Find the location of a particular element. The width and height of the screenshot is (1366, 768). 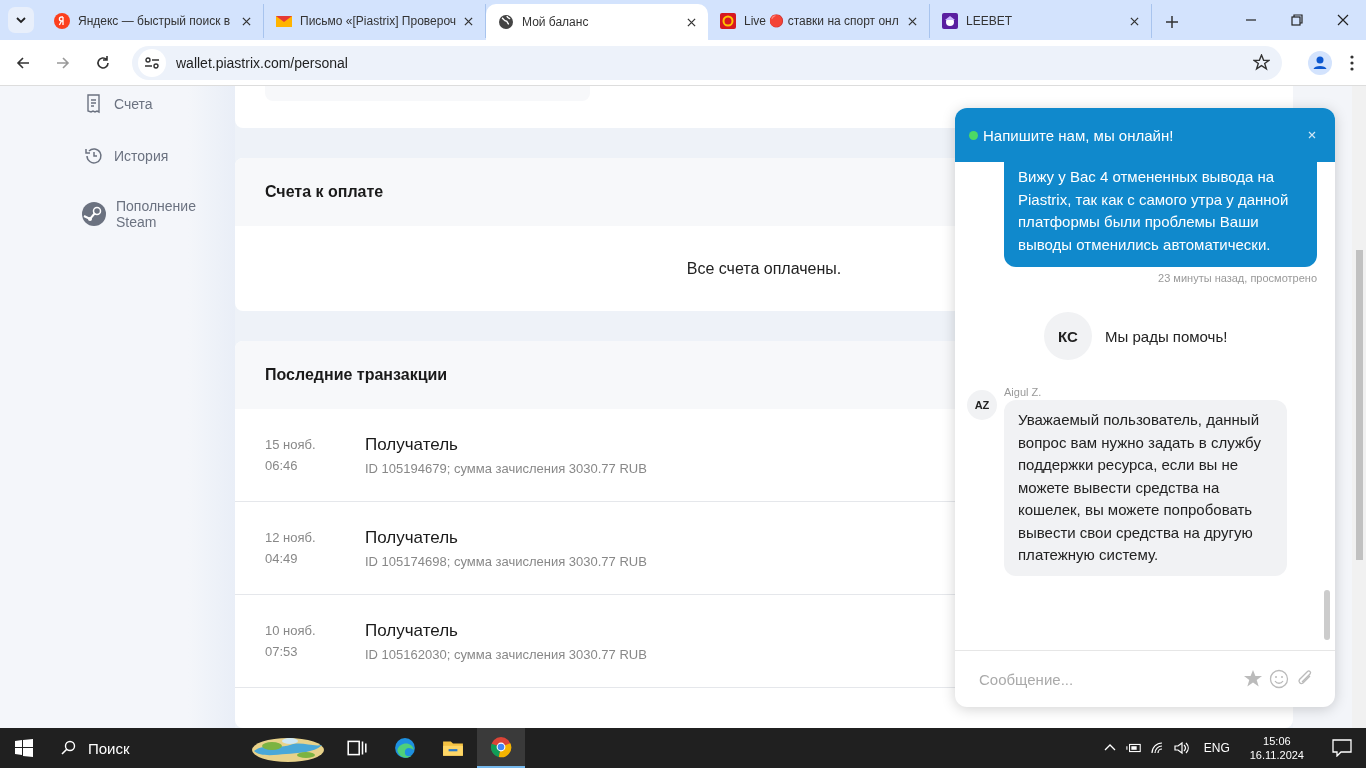

site-settings-icon is located at coordinates (152, 62).